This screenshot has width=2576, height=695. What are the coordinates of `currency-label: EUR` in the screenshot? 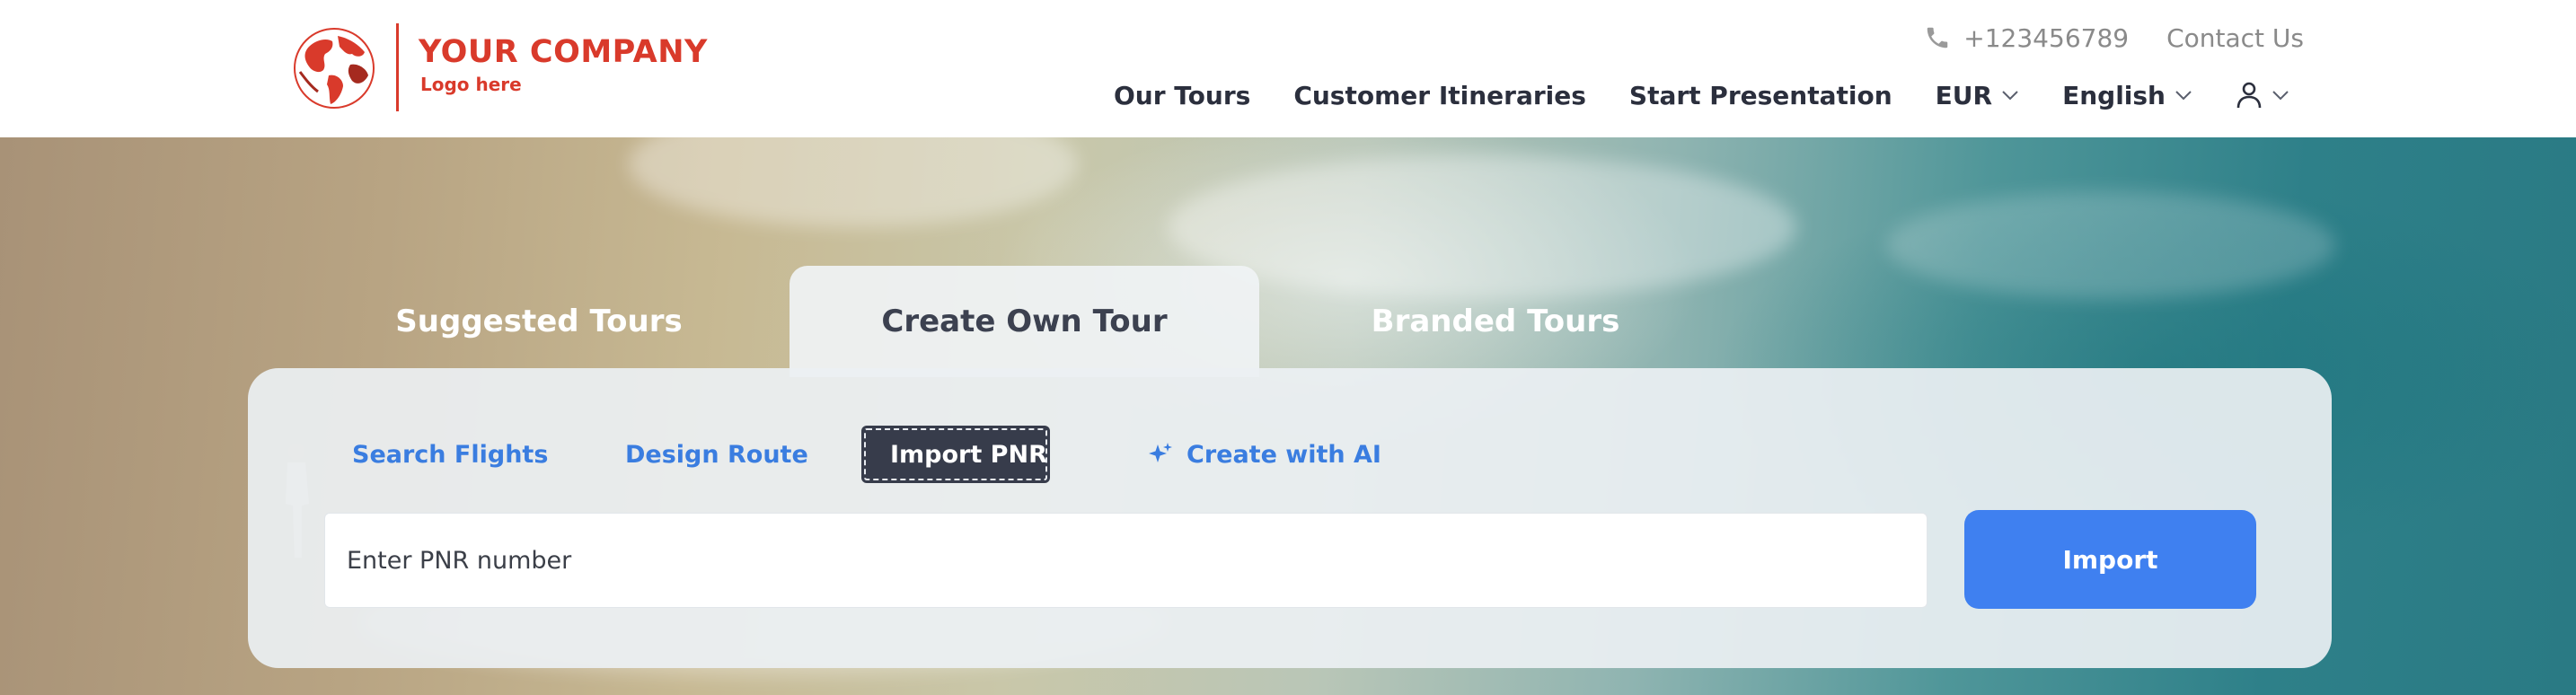 It's located at (1964, 95).